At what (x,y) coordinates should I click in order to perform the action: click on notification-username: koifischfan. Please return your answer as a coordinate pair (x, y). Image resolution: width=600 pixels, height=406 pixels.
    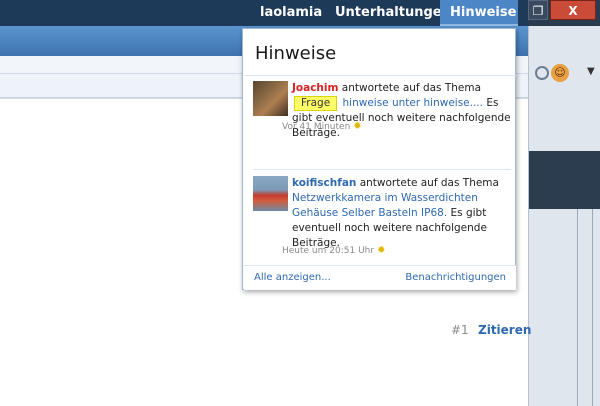
    Looking at the image, I should click on (324, 183).